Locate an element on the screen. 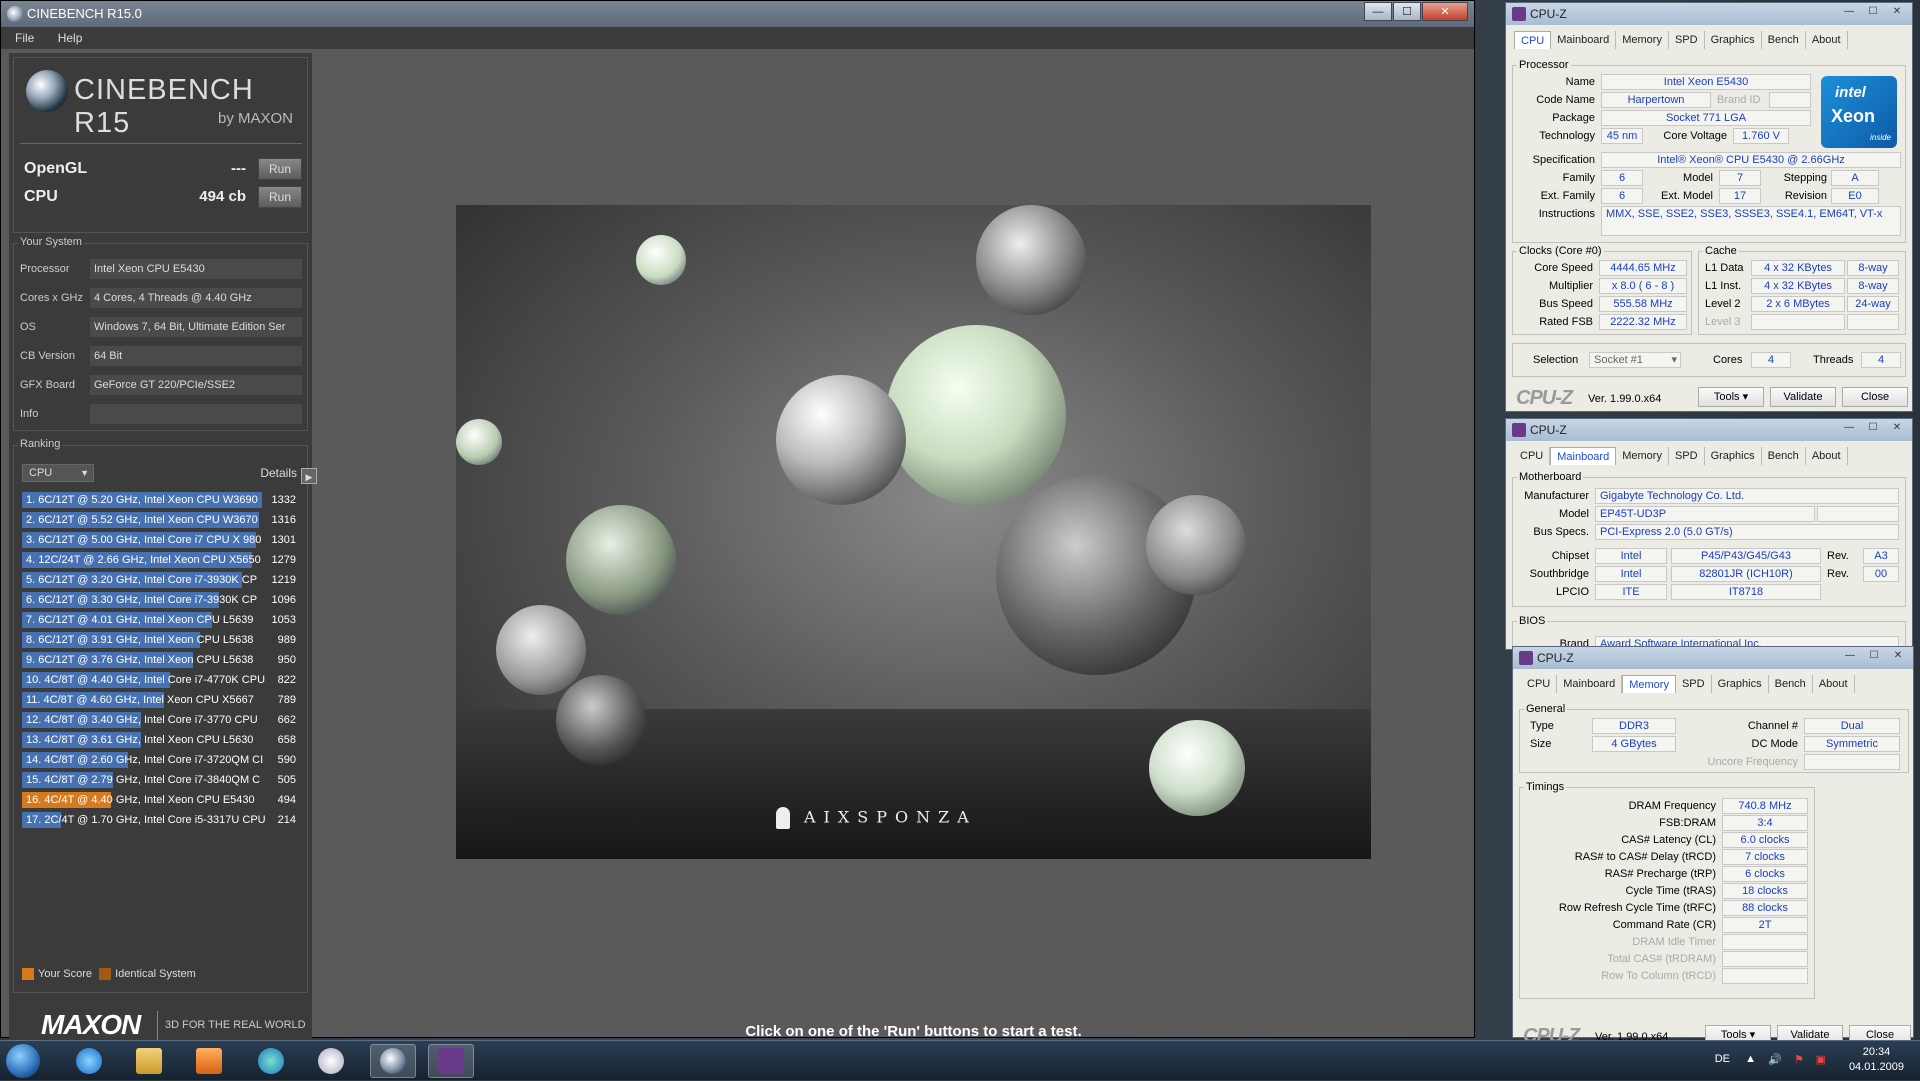  system-row: GFX Board GeForce GT 220/PCIe/SSE2 is located at coordinates (161, 385).